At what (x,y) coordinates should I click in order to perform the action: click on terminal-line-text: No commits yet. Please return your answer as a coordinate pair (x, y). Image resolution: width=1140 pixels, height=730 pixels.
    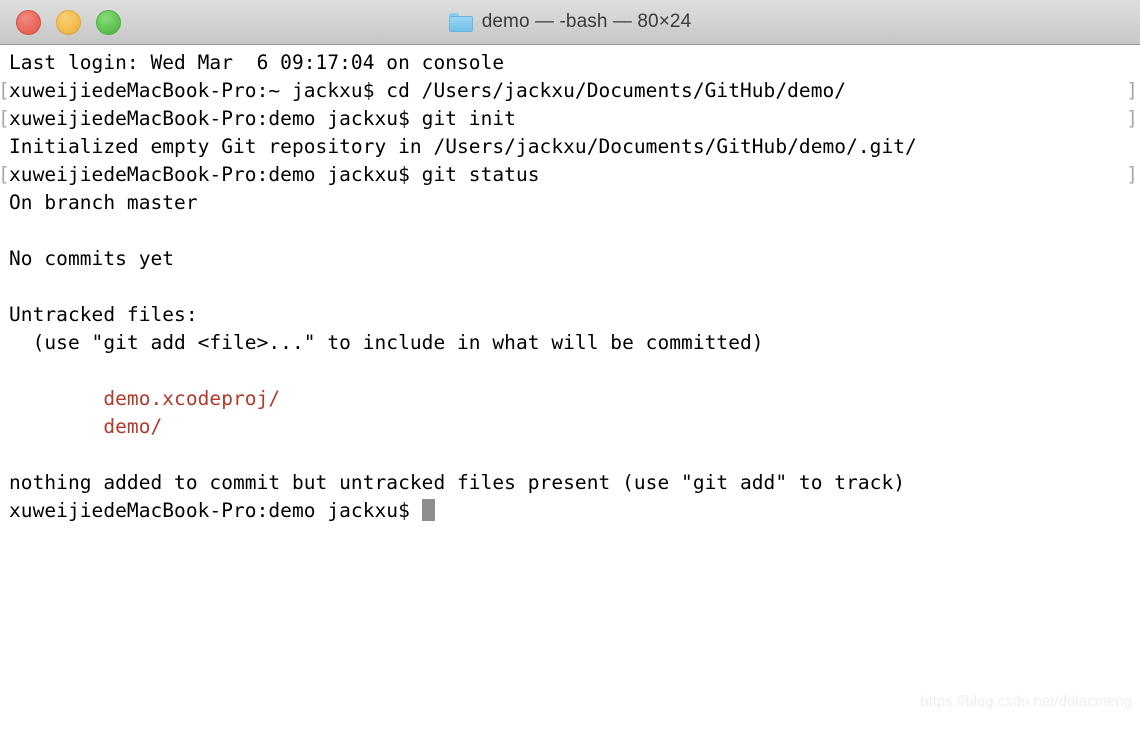
    Looking at the image, I should click on (92, 258).